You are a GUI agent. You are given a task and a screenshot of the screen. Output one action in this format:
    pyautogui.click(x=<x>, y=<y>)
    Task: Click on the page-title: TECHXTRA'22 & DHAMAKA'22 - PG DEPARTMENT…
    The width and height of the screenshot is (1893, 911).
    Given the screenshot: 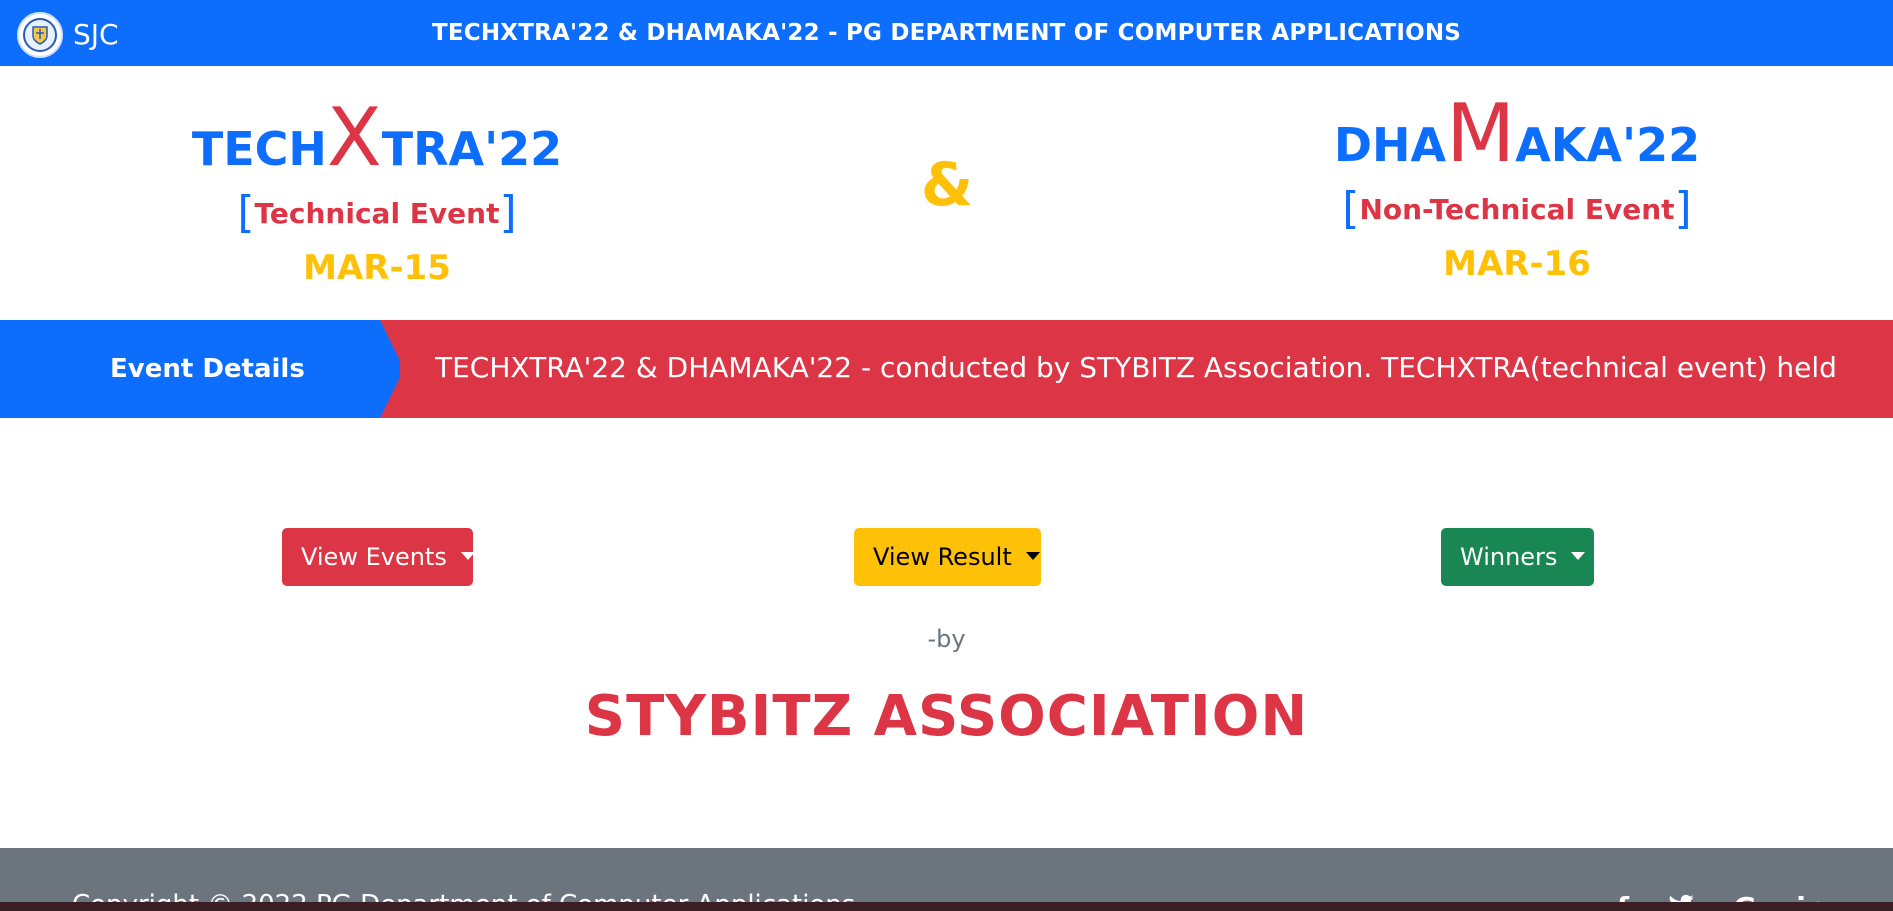 What is the action you would take?
    pyautogui.click(x=946, y=33)
    